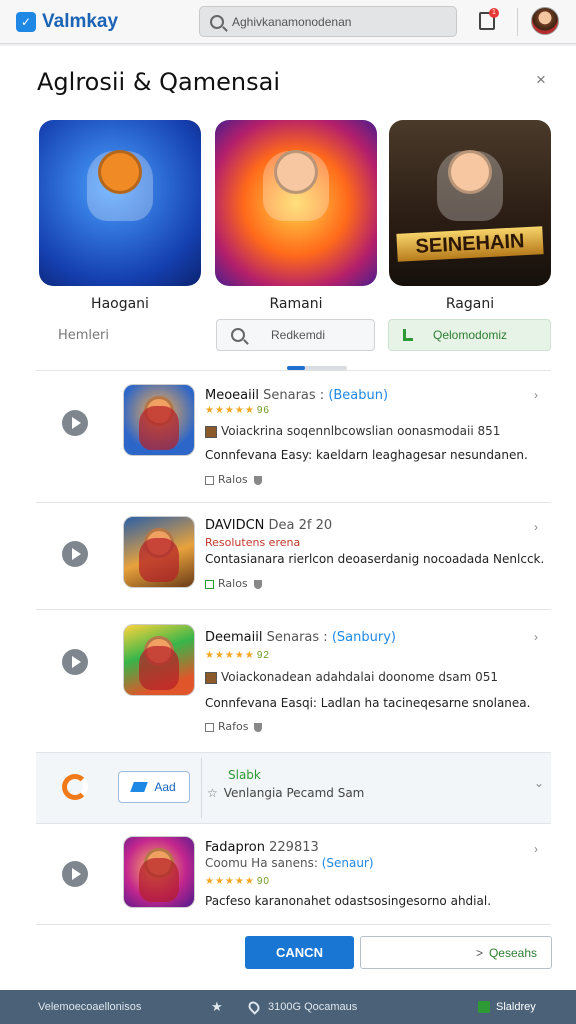 The width and height of the screenshot is (576, 1024). I want to click on row-tag: (Senaur), so click(347, 863).